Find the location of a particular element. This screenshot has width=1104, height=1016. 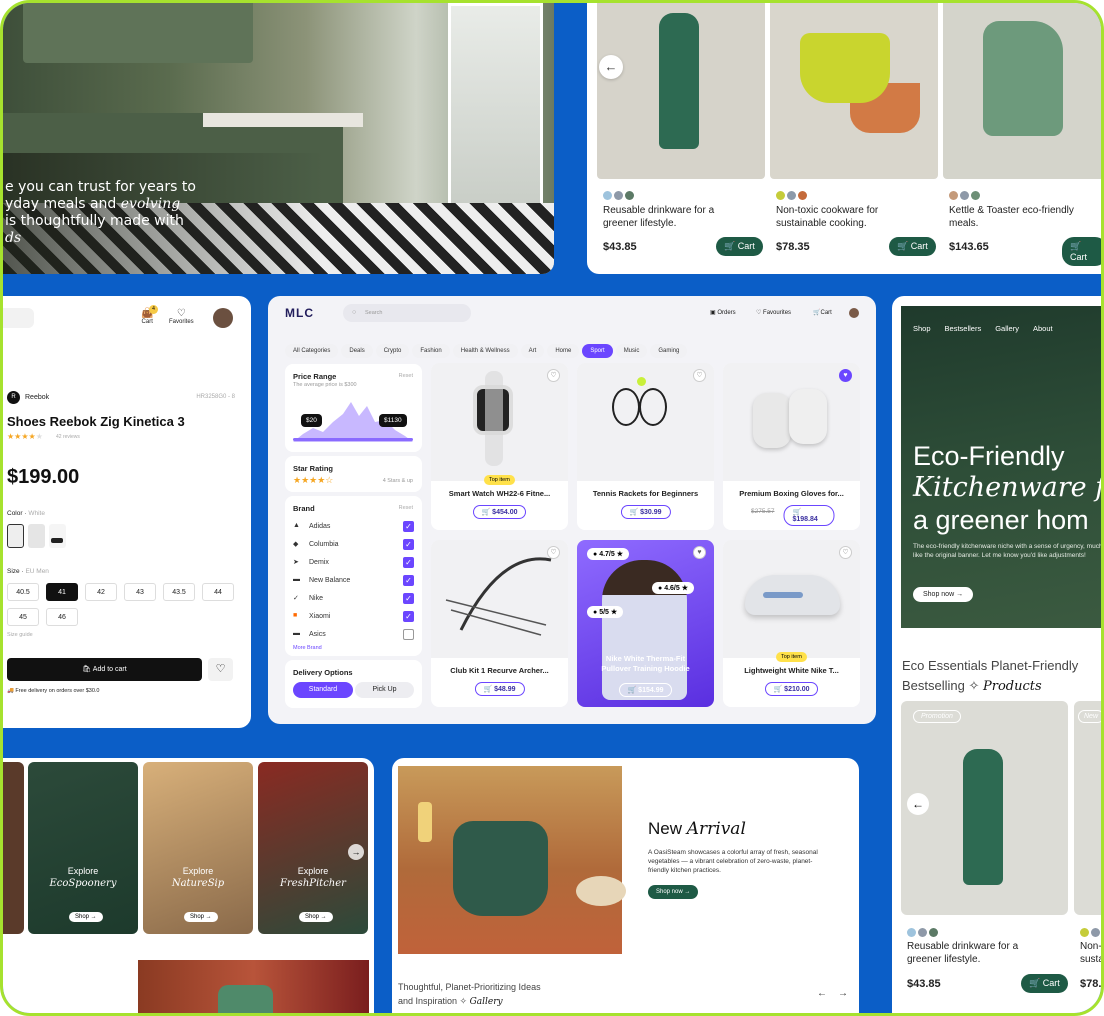

category-tab: Gaming is located at coordinates (669, 351).